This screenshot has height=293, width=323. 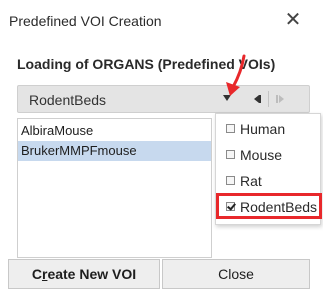 I want to click on list-item-selected: BrukerMMPFmouse, so click(x=114, y=151).